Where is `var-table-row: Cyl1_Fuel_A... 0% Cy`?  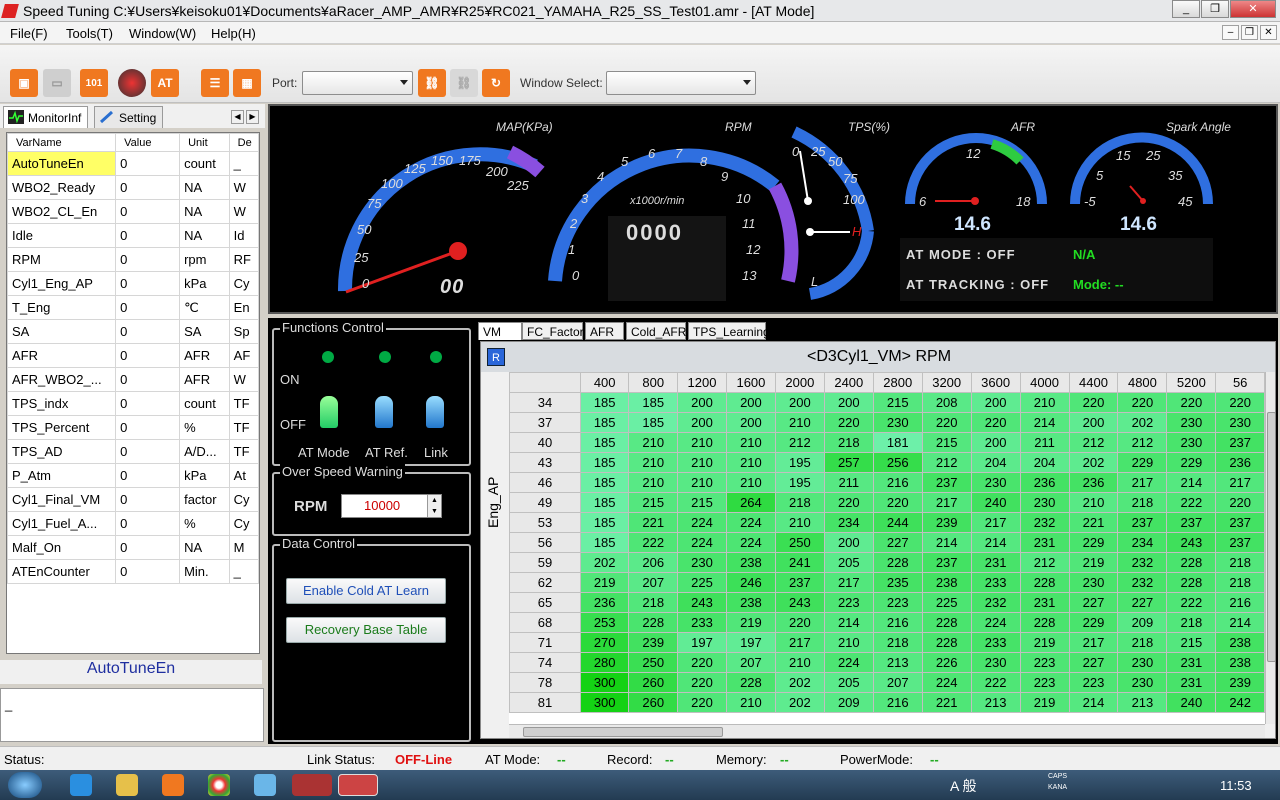
var-table-row: Cyl1_Fuel_A... 0% Cy is located at coordinates (133, 523).